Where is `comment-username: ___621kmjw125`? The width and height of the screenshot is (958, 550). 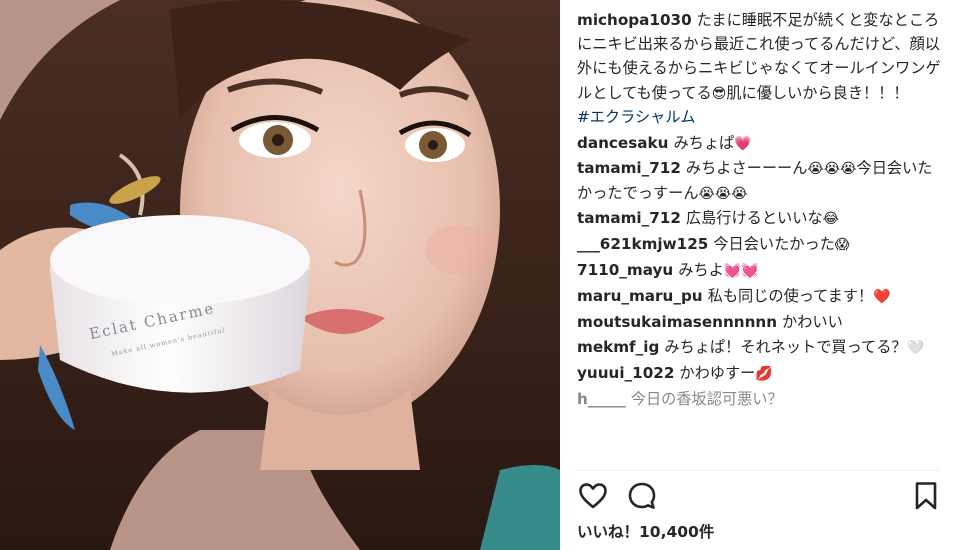
comment-username: ___621kmjw125 is located at coordinates (642, 244).